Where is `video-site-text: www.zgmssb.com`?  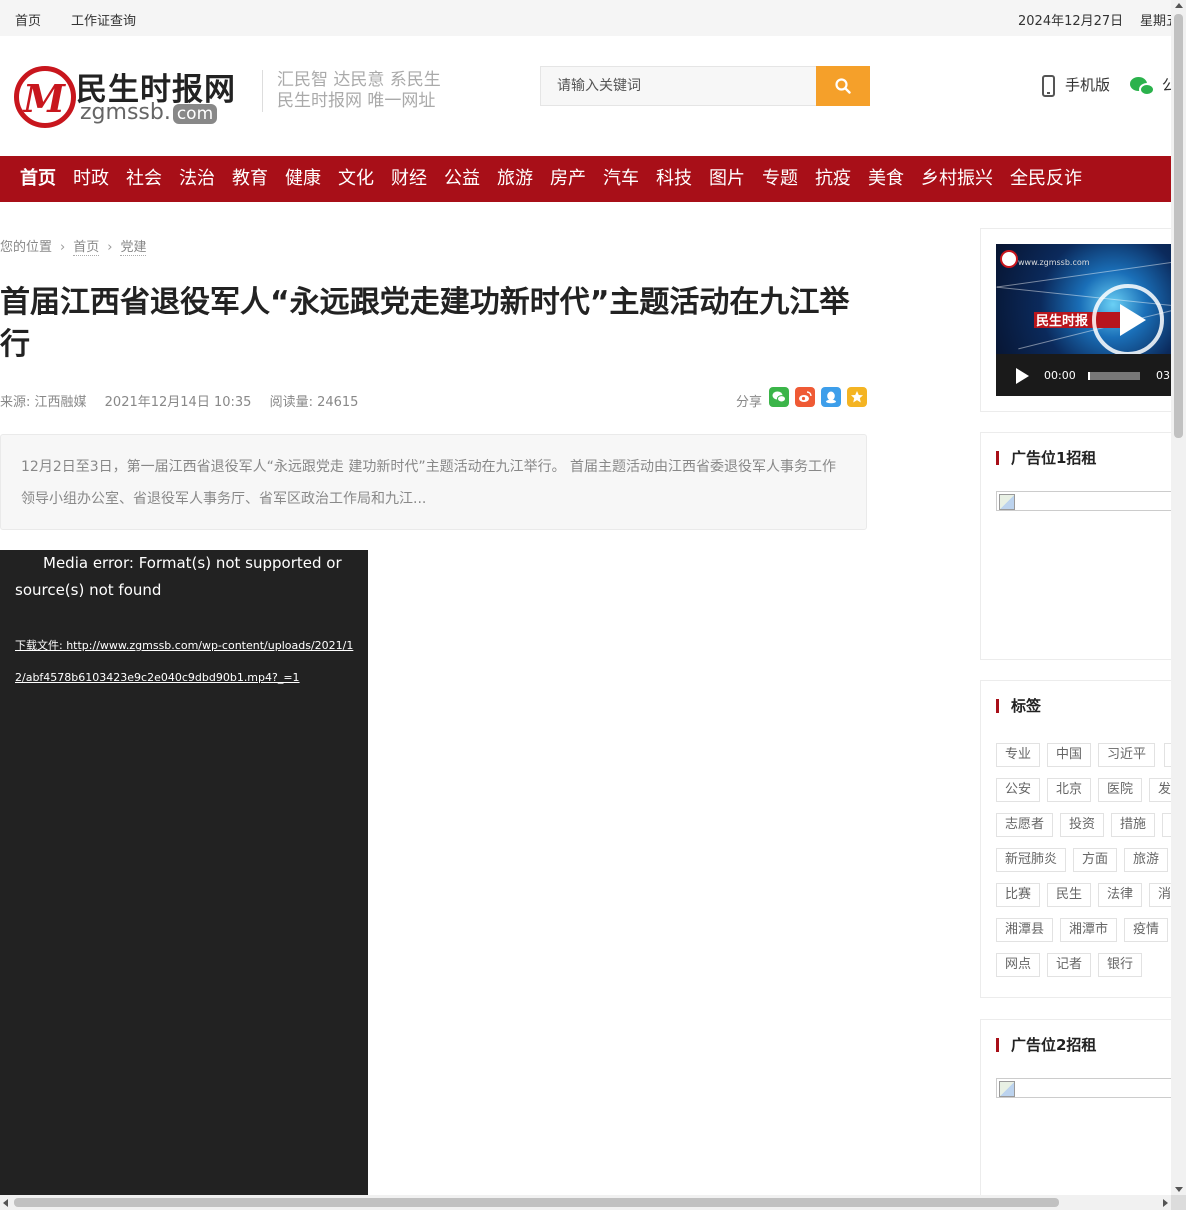 video-site-text: www.zgmssb.com is located at coordinates (1054, 262).